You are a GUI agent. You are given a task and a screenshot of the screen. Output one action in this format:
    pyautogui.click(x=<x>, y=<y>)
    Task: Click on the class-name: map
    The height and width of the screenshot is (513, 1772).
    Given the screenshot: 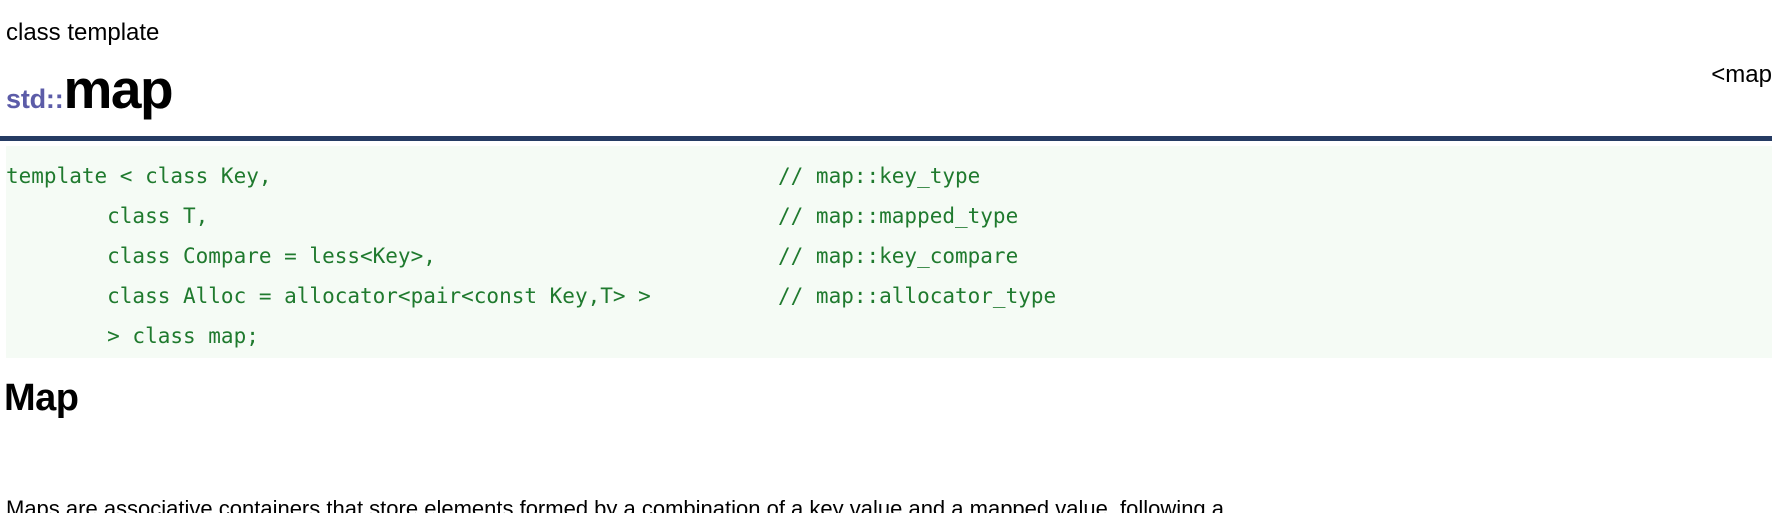 What is the action you would take?
    pyautogui.click(x=118, y=89)
    